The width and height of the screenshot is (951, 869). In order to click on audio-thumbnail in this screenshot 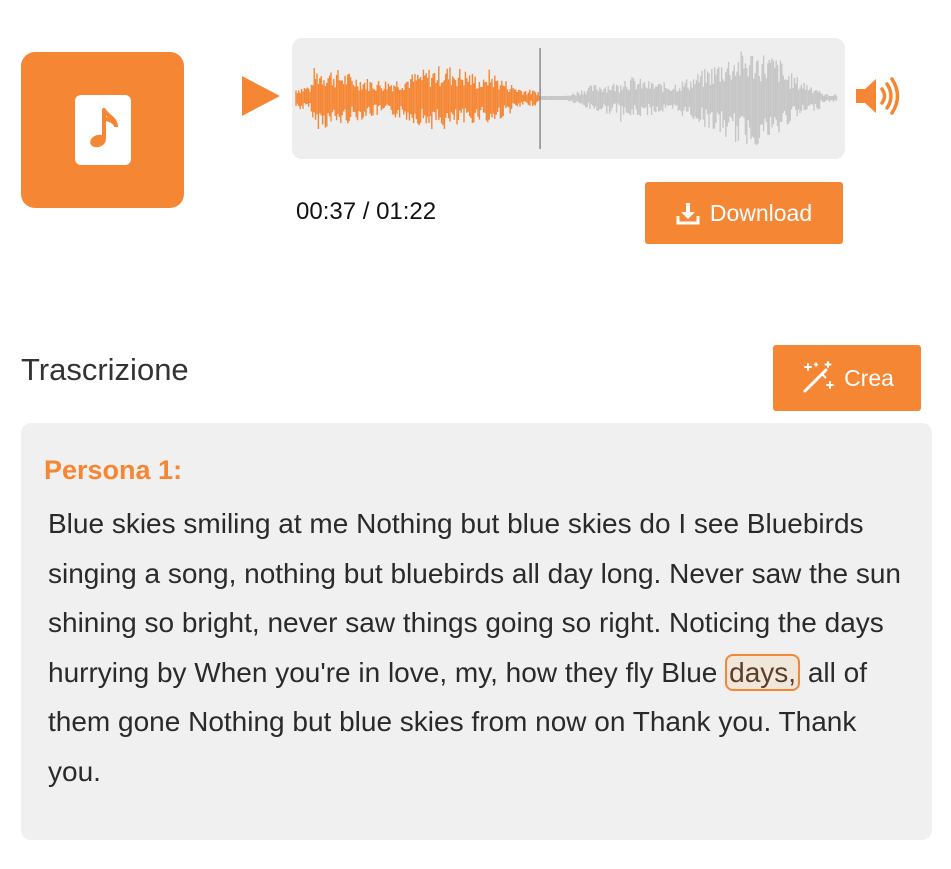, I will do `click(102, 130)`.